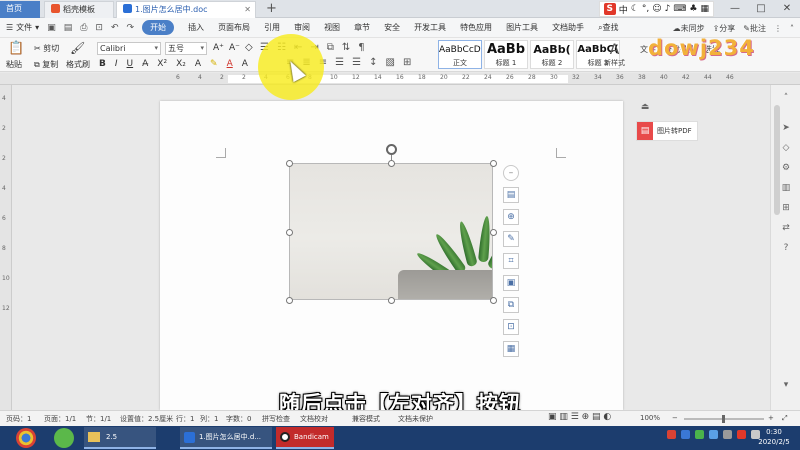  I want to click on font-color-icon: A, so click(230, 64).